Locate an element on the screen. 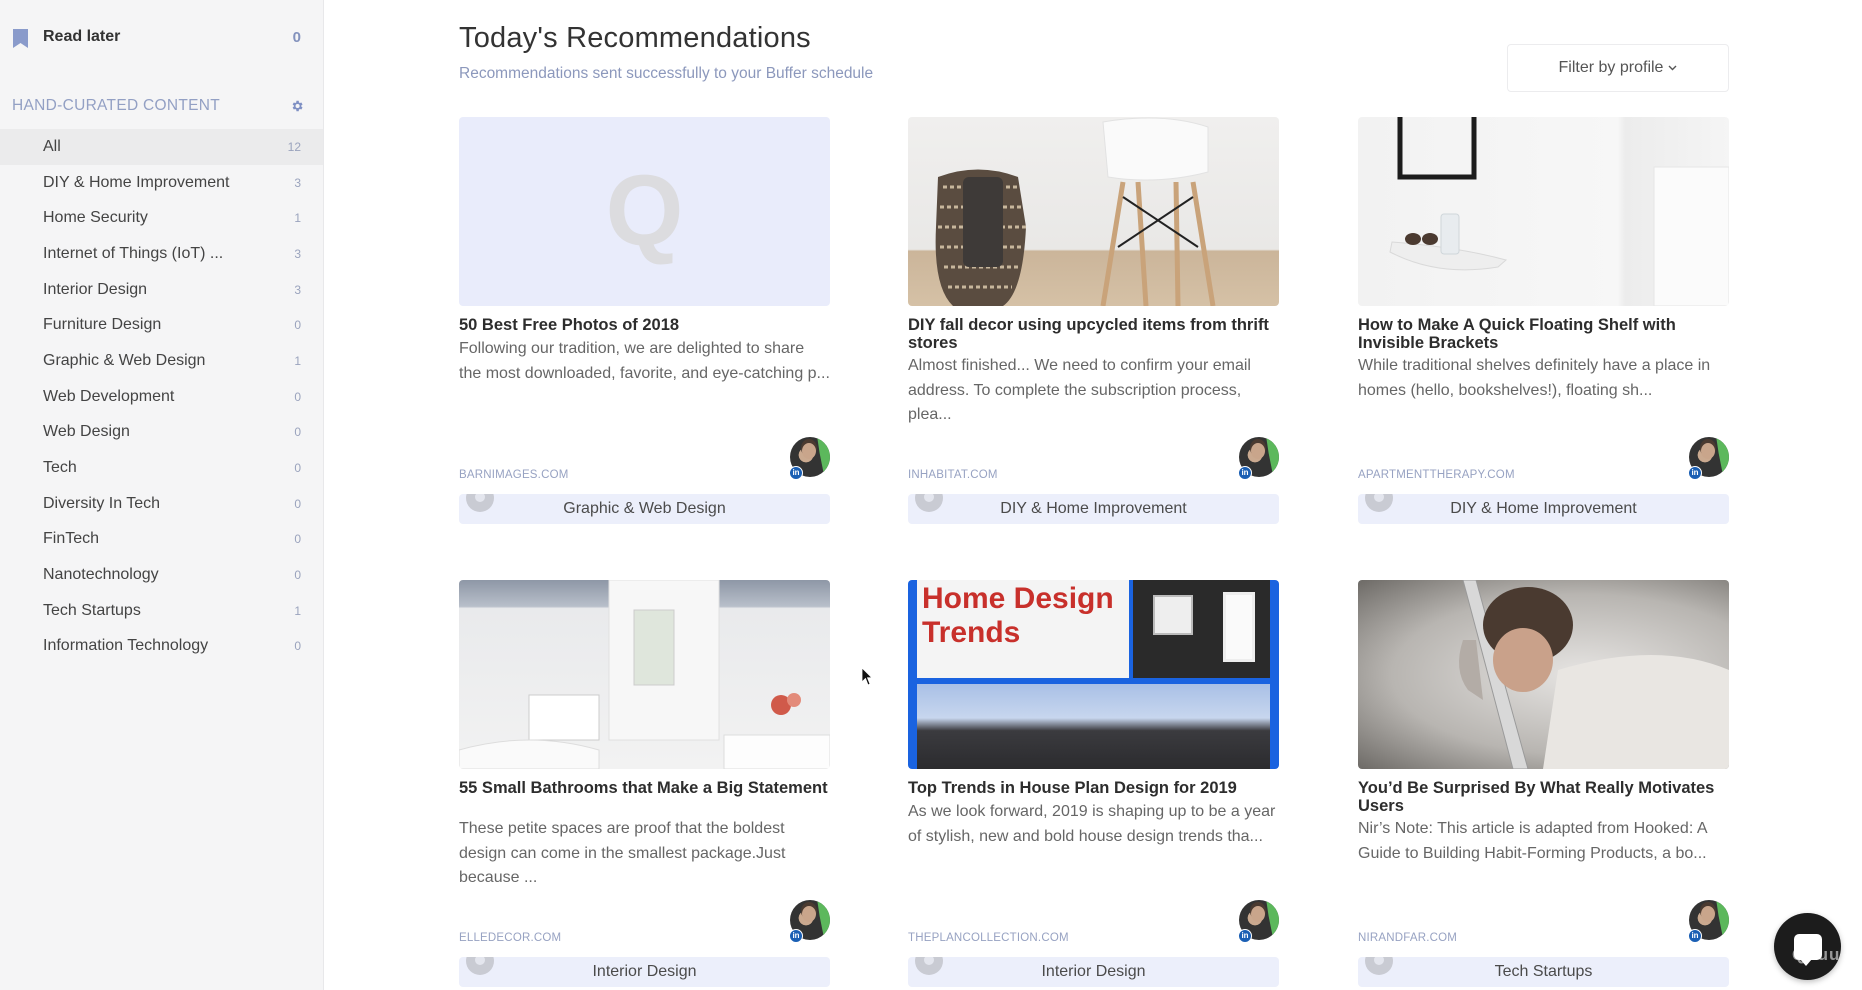 This screenshot has width=1862, height=990. category-item-nanotechnology: Nanotechnology 0 is located at coordinates (161, 575).